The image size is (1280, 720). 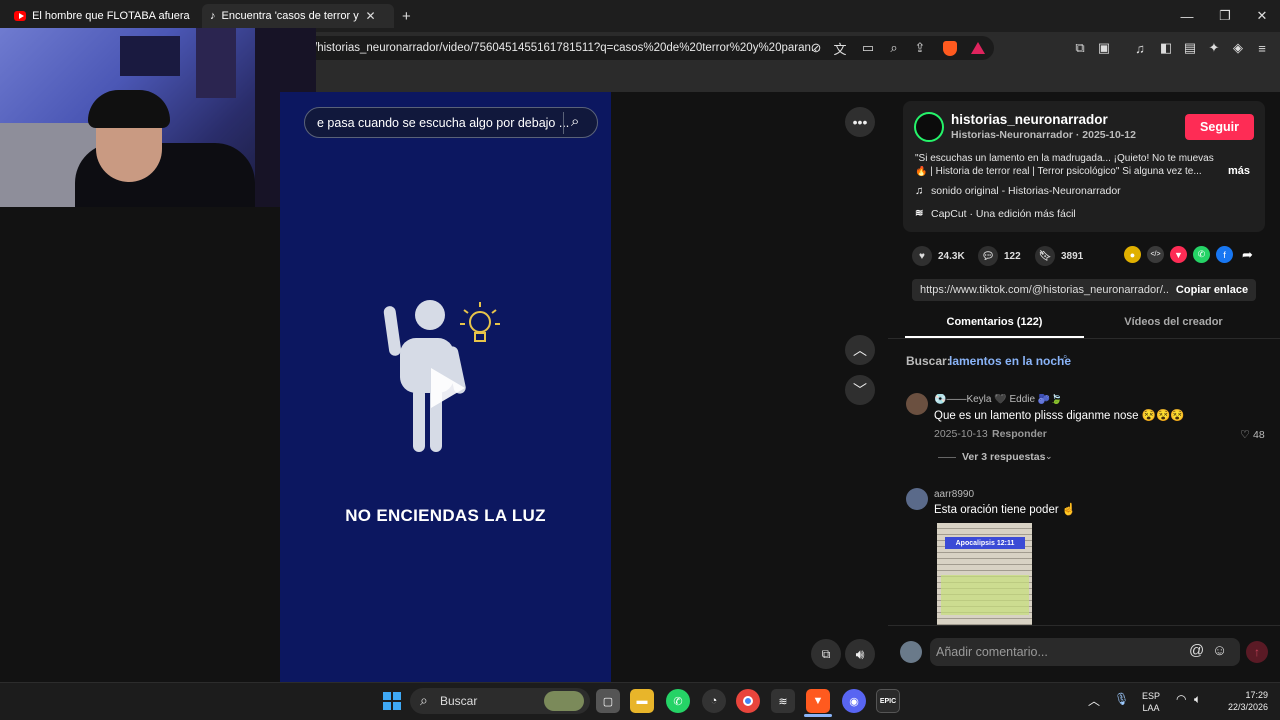 What do you see at coordinates (1224, 254) in the screenshot?
I see `facebook-icon: f` at bounding box center [1224, 254].